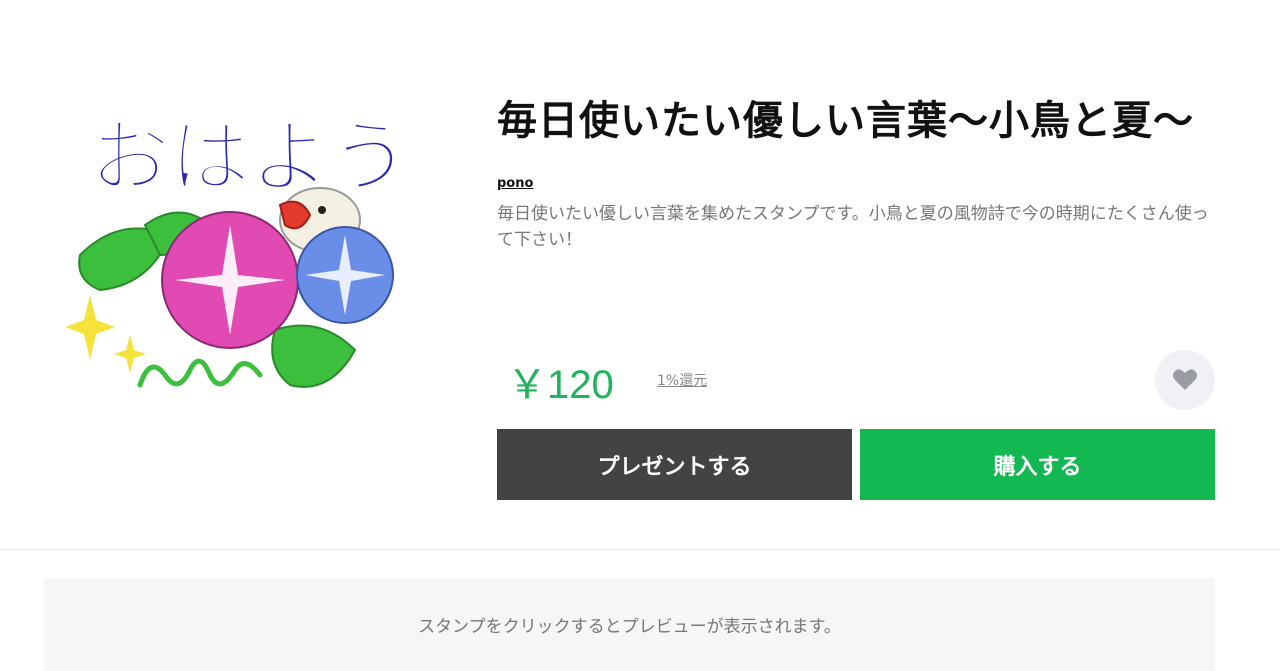 The width and height of the screenshot is (1280, 671). Describe the element at coordinates (857, 380) in the screenshot. I see `price-row: ￥120 1%還元` at that location.